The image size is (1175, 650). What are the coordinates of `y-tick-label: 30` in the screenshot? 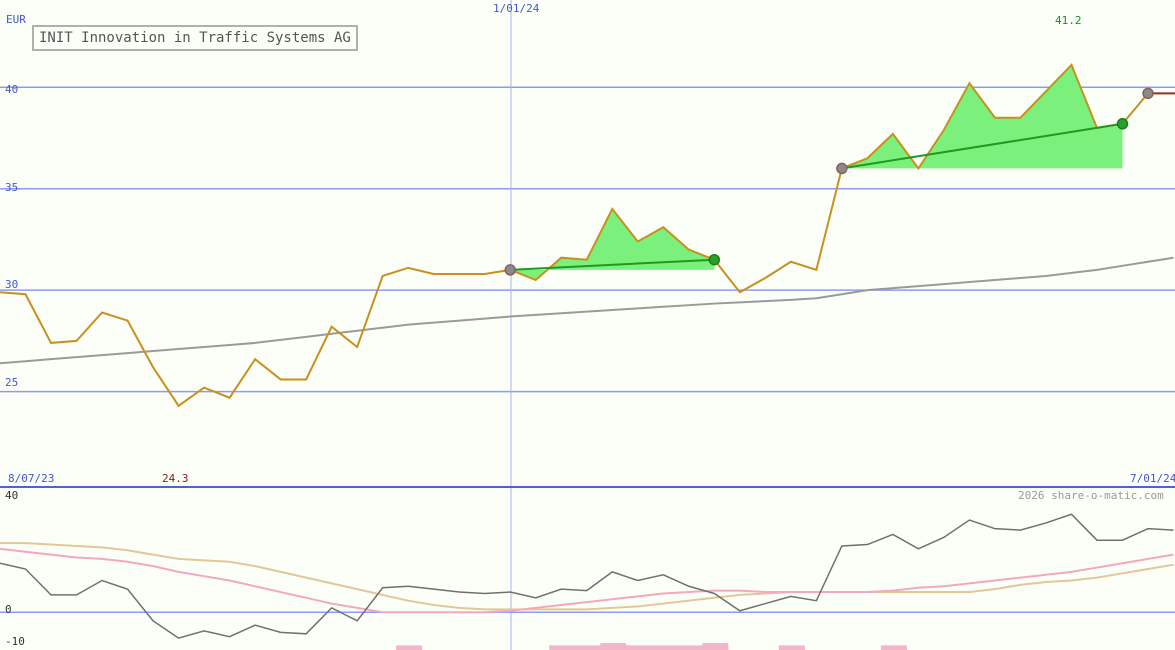 It's located at (12, 284).